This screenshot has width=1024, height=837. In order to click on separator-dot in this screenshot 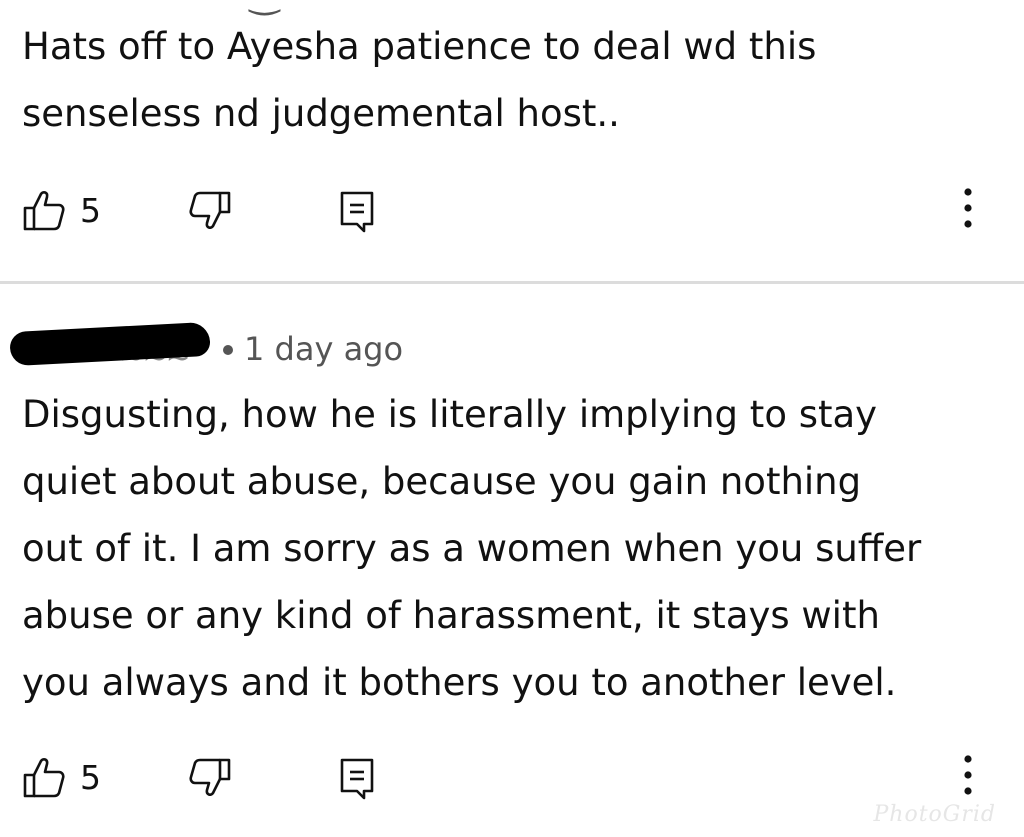, I will do `click(228, 350)`.